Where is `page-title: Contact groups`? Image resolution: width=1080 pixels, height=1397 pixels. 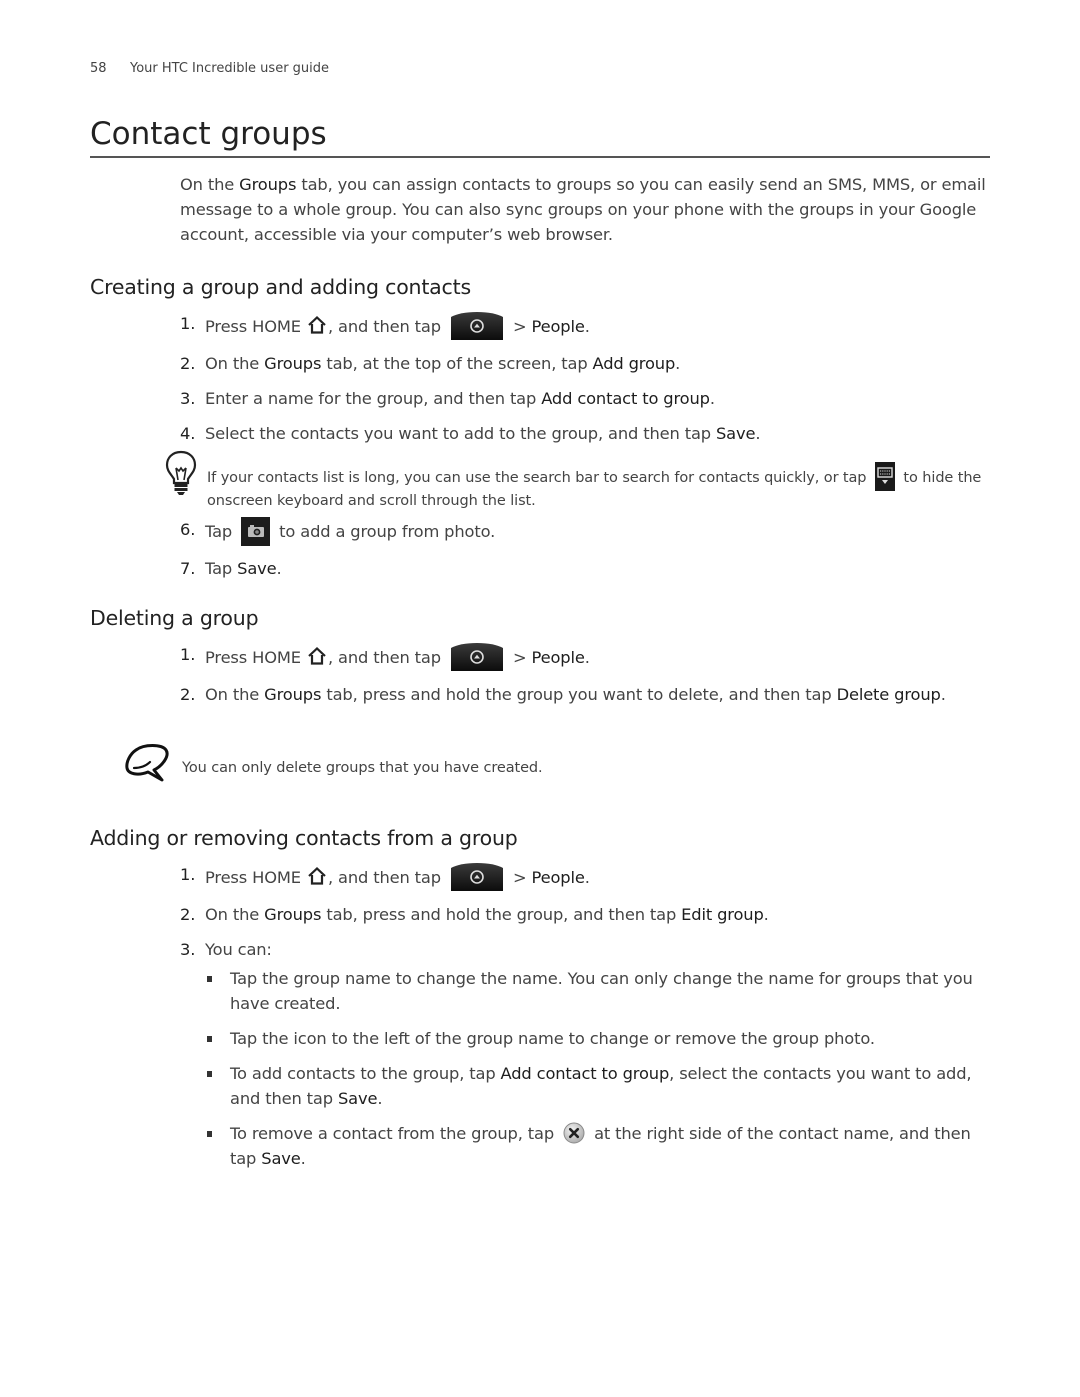
page-title: Contact groups is located at coordinates (540, 136).